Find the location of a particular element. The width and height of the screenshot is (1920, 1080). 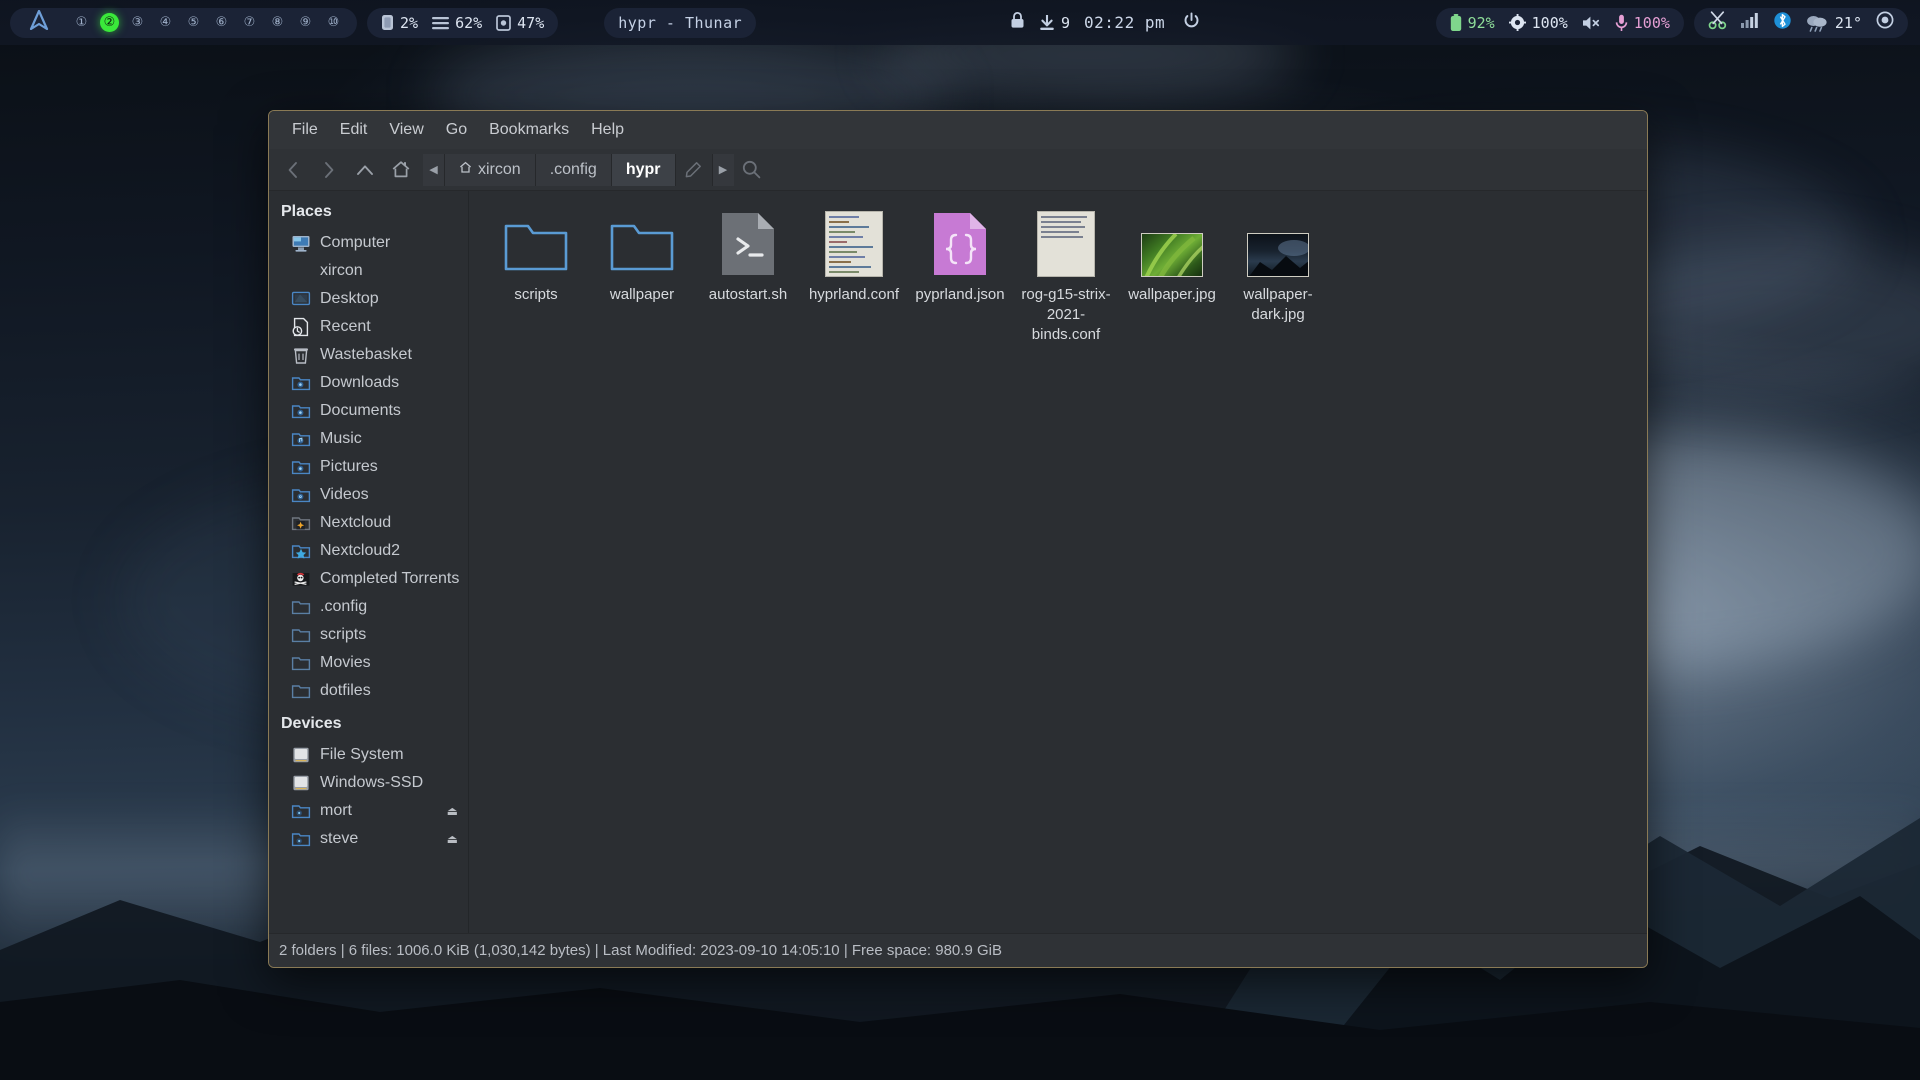

breadcrumb-item-hypr: hypr is located at coordinates (643, 169).